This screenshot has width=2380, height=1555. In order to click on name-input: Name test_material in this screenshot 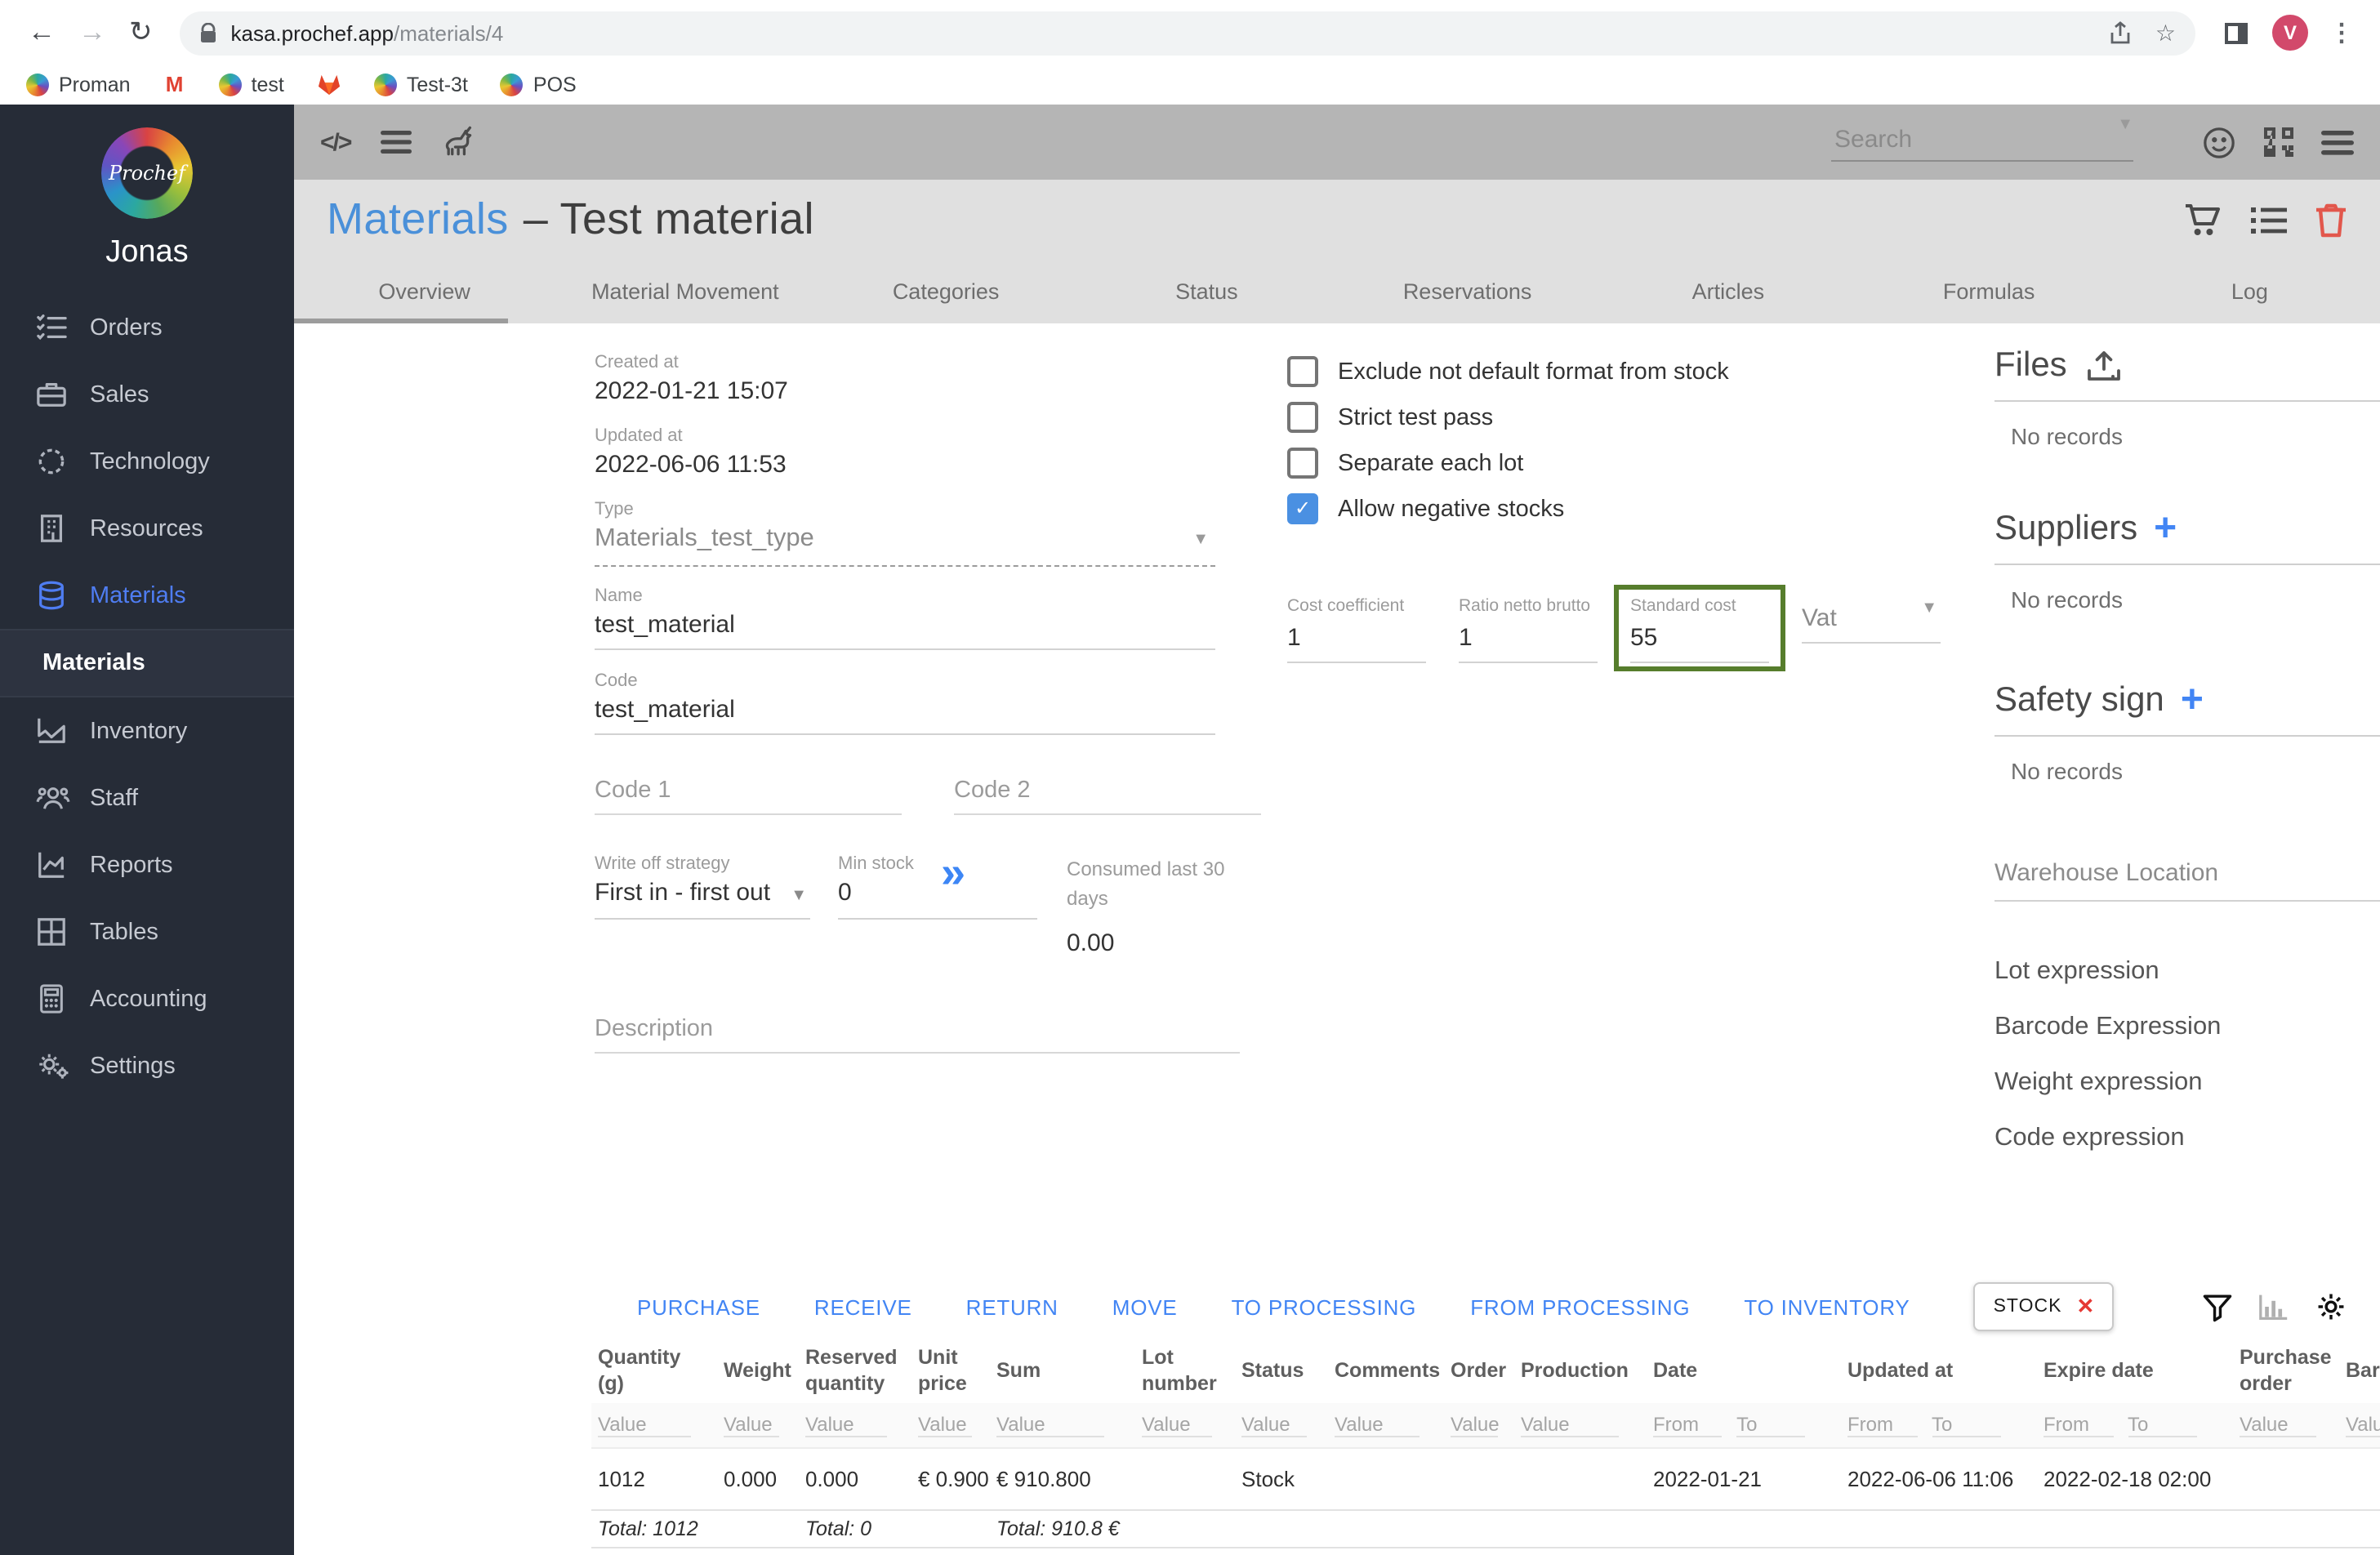, I will do `click(905, 618)`.